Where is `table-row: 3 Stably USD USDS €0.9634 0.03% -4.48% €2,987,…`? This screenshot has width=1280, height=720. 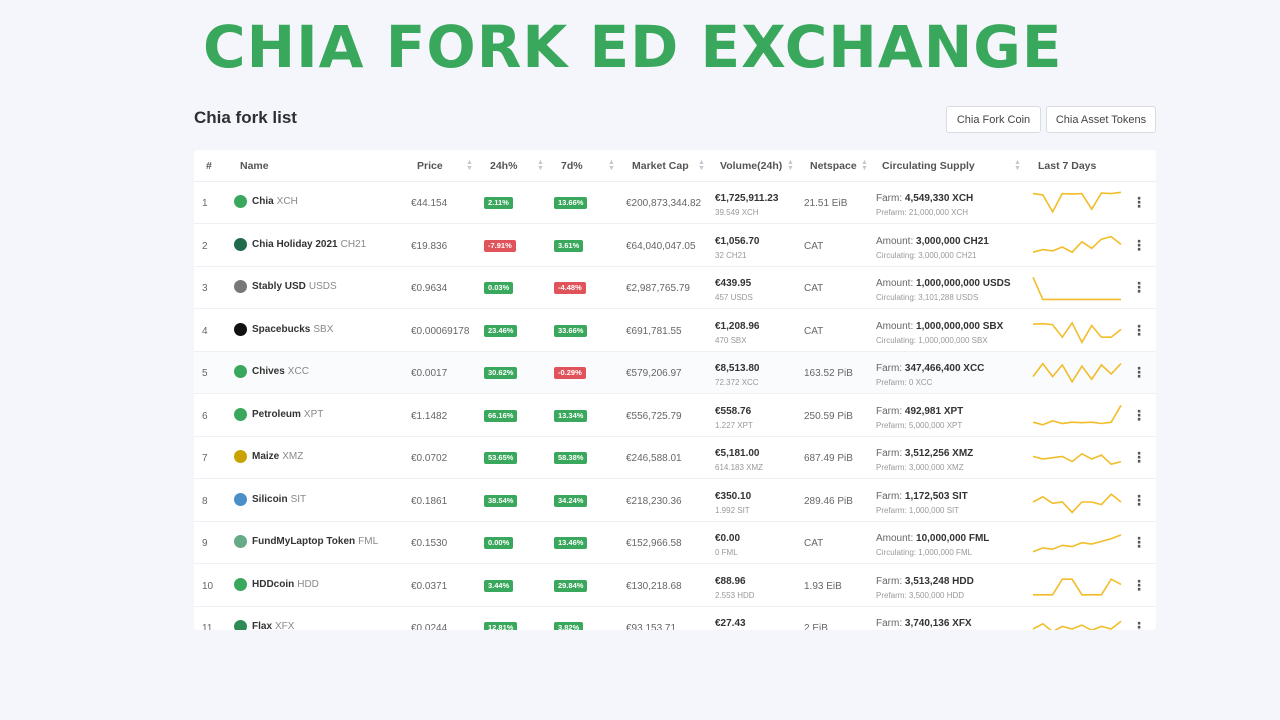 table-row: 3 Stably USD USDS €0.9634 0.03% -4.48% €2,987,… is located at coordinates (675, 288).